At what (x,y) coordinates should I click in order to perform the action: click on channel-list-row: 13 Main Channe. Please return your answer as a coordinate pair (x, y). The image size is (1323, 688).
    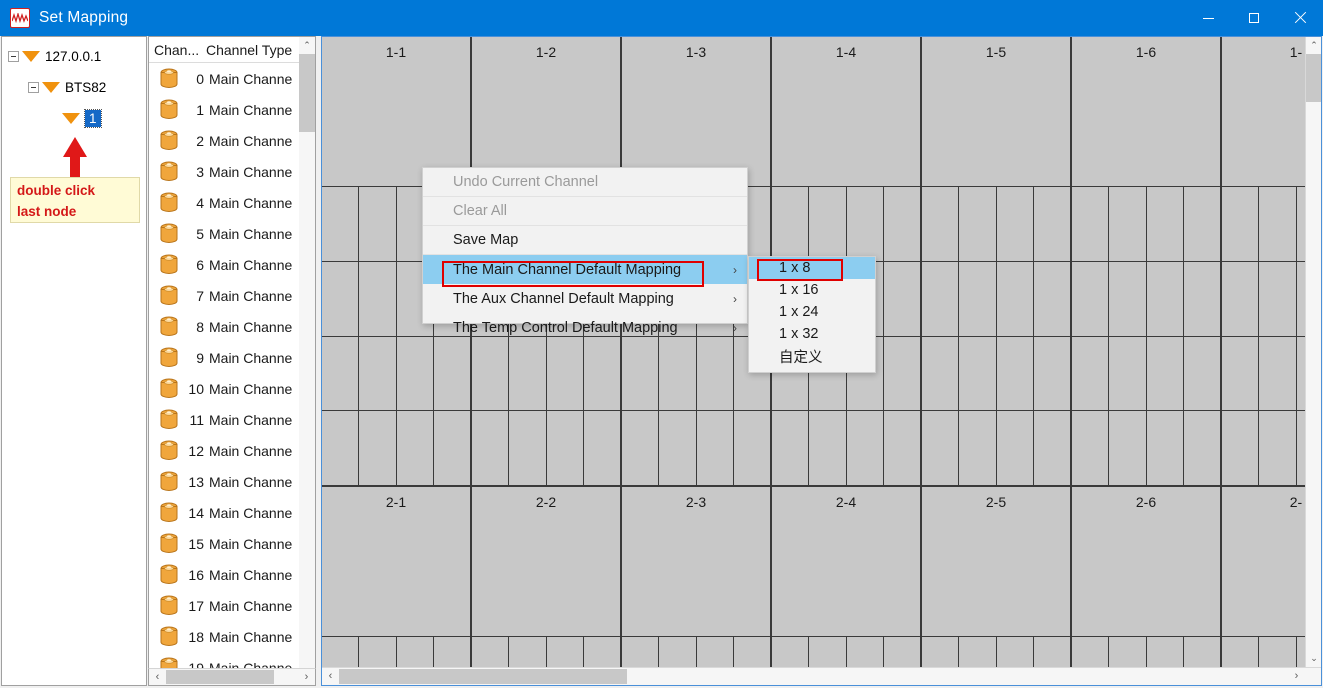
    Looking at the image, I should click on (225, 481).